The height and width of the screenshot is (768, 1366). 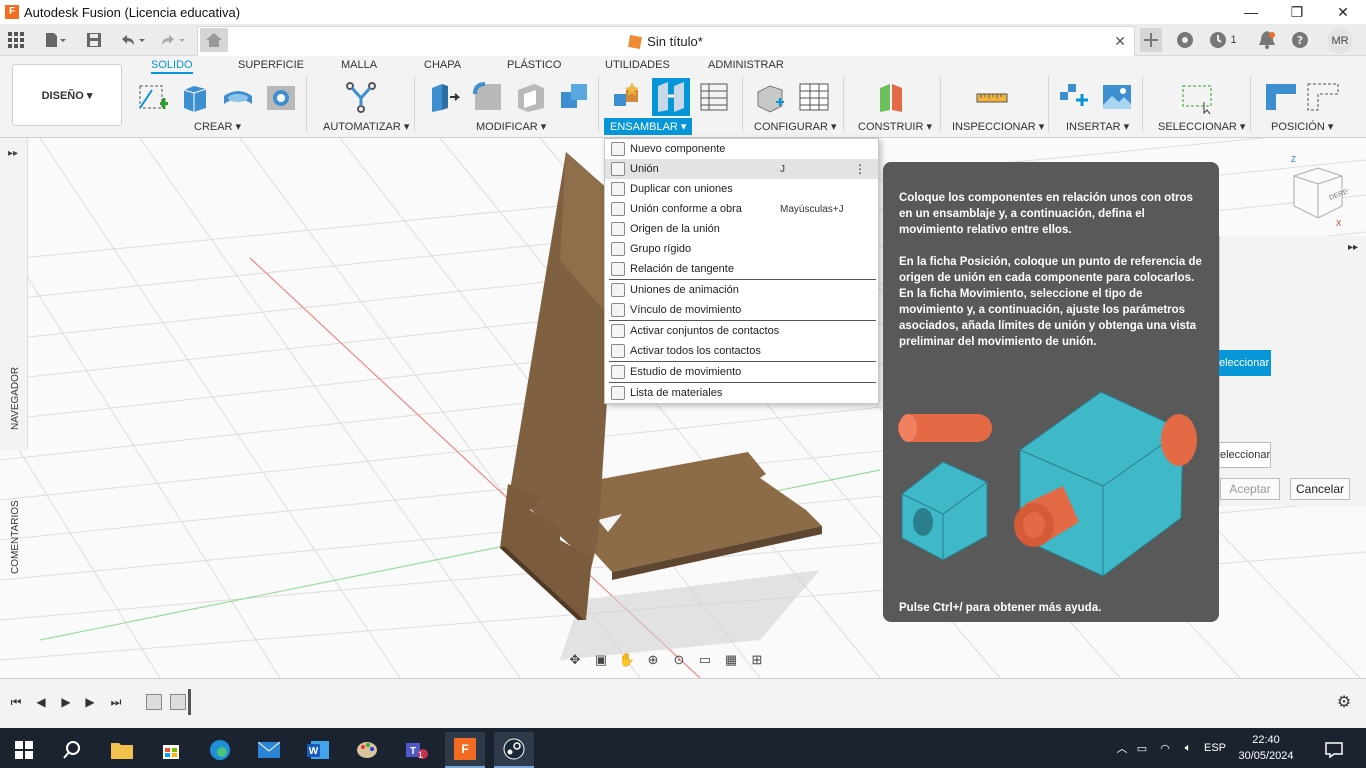 I want to click on teams-icon: T 1, so click(x=416, y=750).